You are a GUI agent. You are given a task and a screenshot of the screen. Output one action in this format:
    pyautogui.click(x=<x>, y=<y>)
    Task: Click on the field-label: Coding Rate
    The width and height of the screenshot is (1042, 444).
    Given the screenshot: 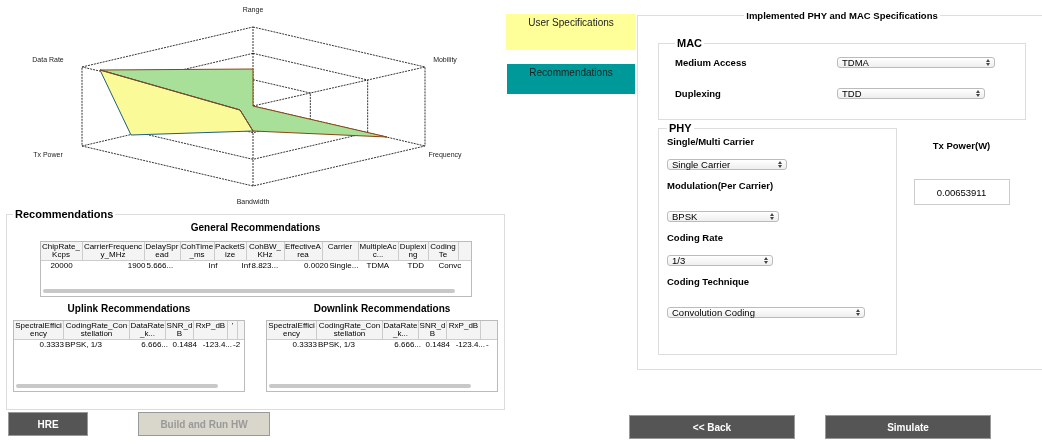 What is the action you would take?
    pyautogui.click(x=695, y=237)
    